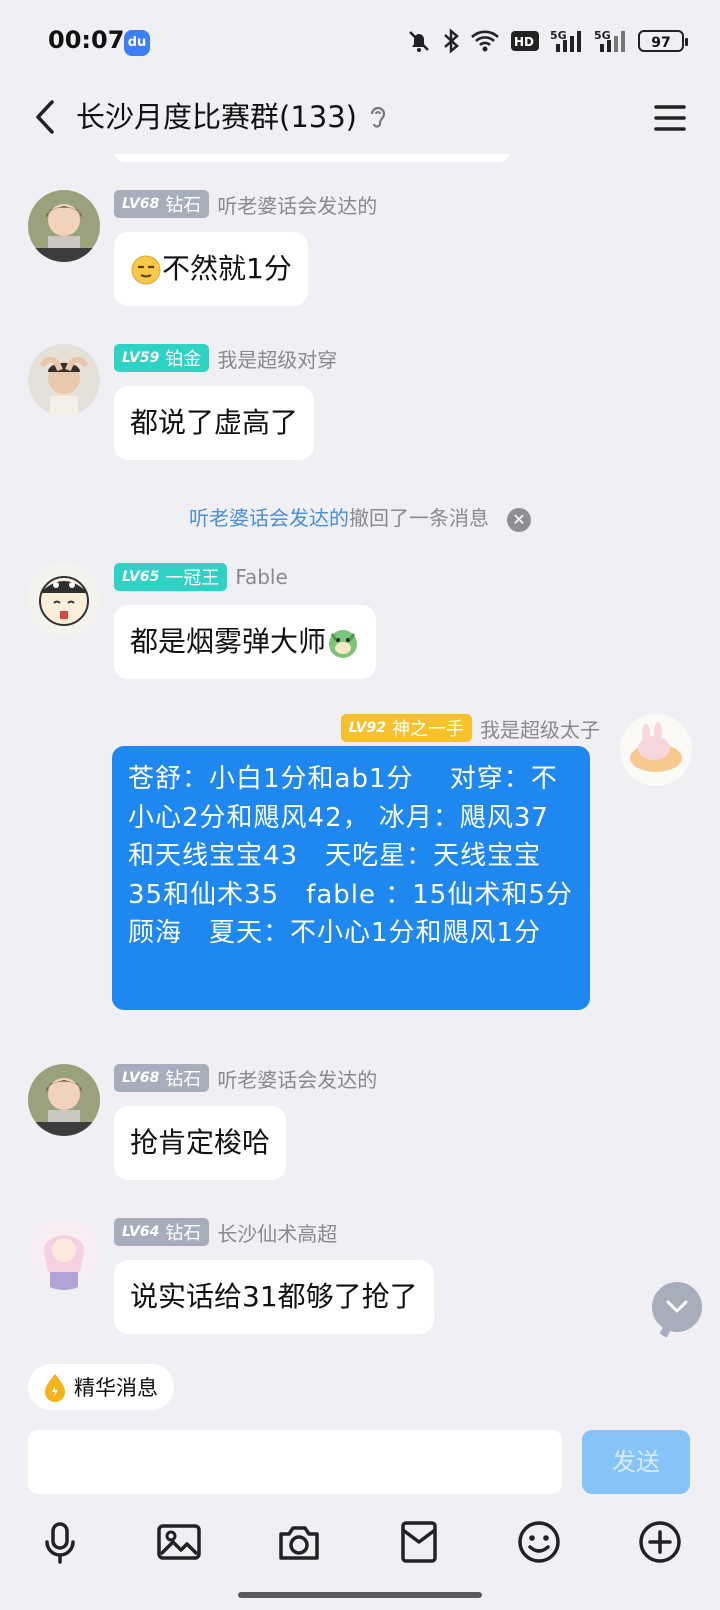 Image resolution: width=720 pixels, height=1610 pixels. What do you see at coordinates (162, 1232) in the screenshot?
I see `level-badge: LV64 钻石` at bounding box center [162, 1232].